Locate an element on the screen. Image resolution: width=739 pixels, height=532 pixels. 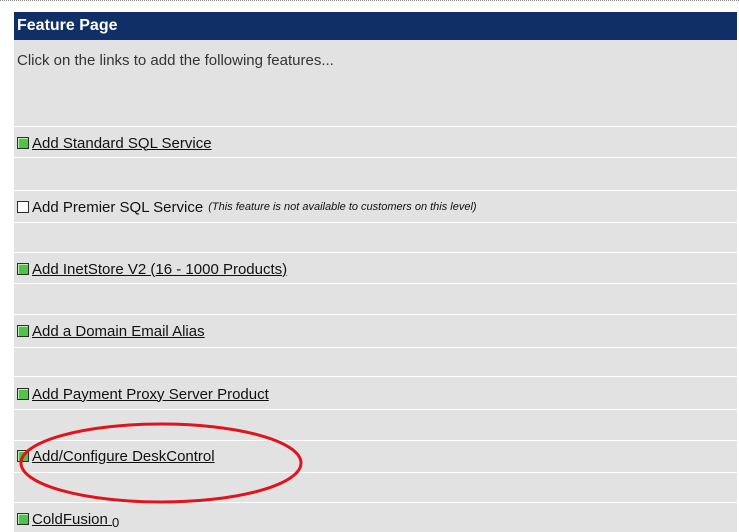
feature-label: Add Premier SQL Service is located at coordinates (118, 207).